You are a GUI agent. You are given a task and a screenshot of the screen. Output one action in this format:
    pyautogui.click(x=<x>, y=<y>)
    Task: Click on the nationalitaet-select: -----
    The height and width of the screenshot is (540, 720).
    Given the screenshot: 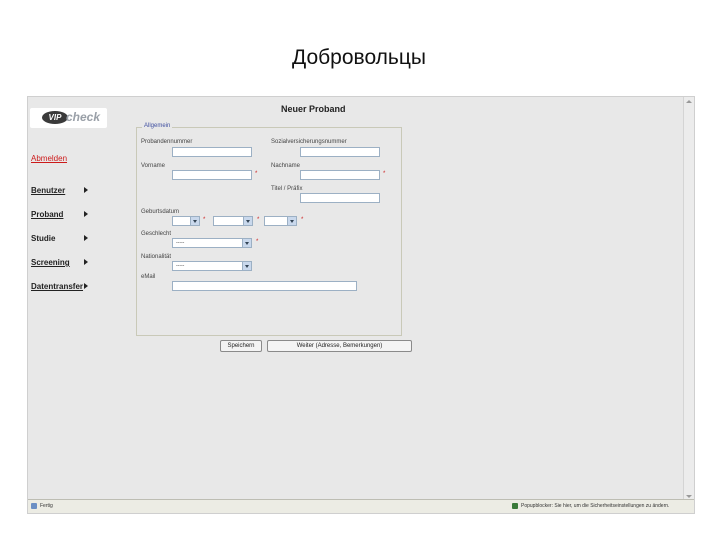 What is the action you would take?
    pyautogui.click(x=212, y=266)
    